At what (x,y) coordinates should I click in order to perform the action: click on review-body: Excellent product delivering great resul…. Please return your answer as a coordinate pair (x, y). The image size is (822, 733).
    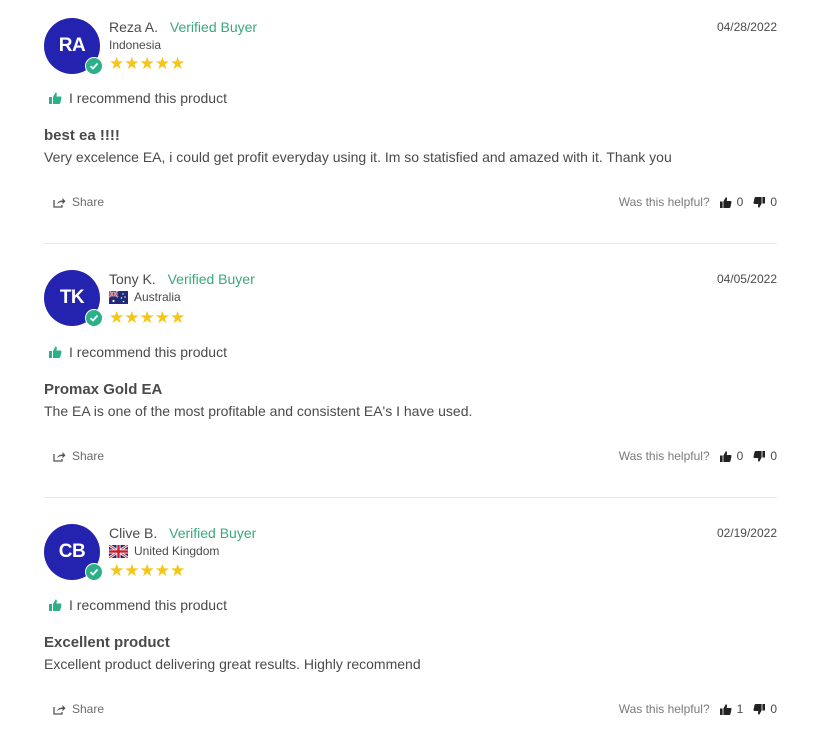
    Looking at the image, I should click on (232, 664).